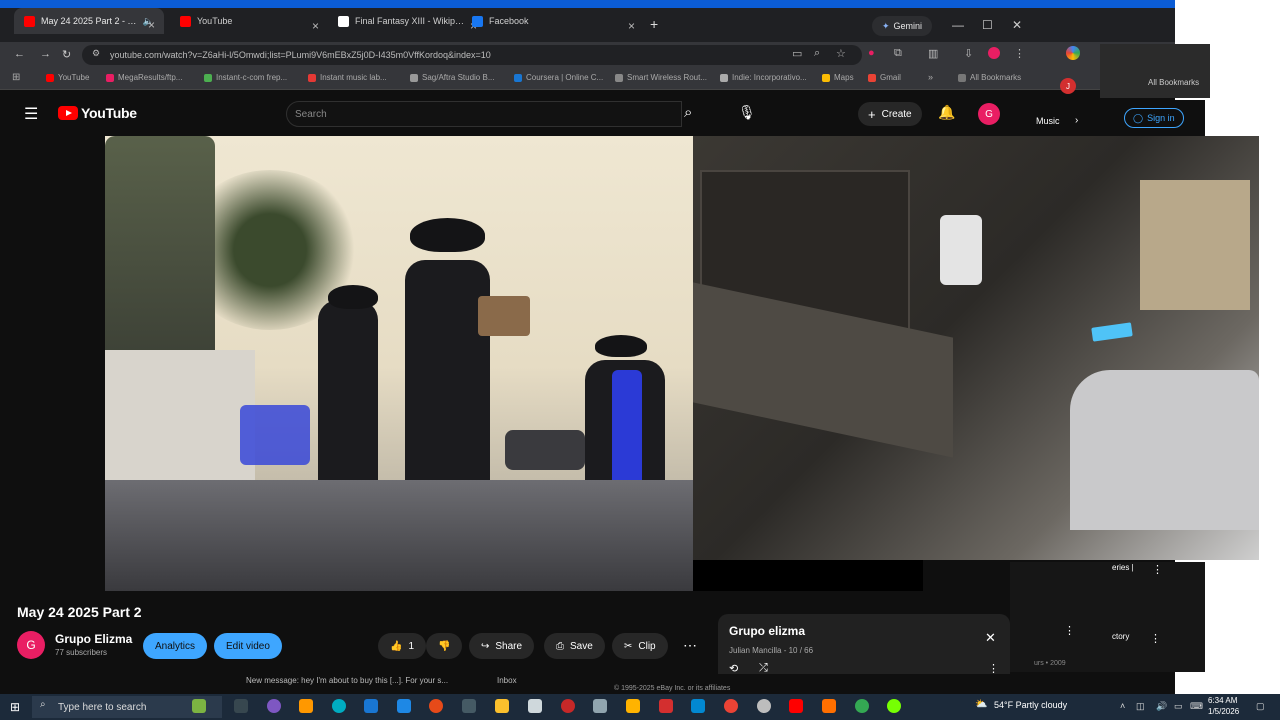 This screenshot has height=720, width=1280. What do you see at coordinates (797, 53) in the screenshot?
I see `cast-icon: ▭` at bounding box center [797, 53].